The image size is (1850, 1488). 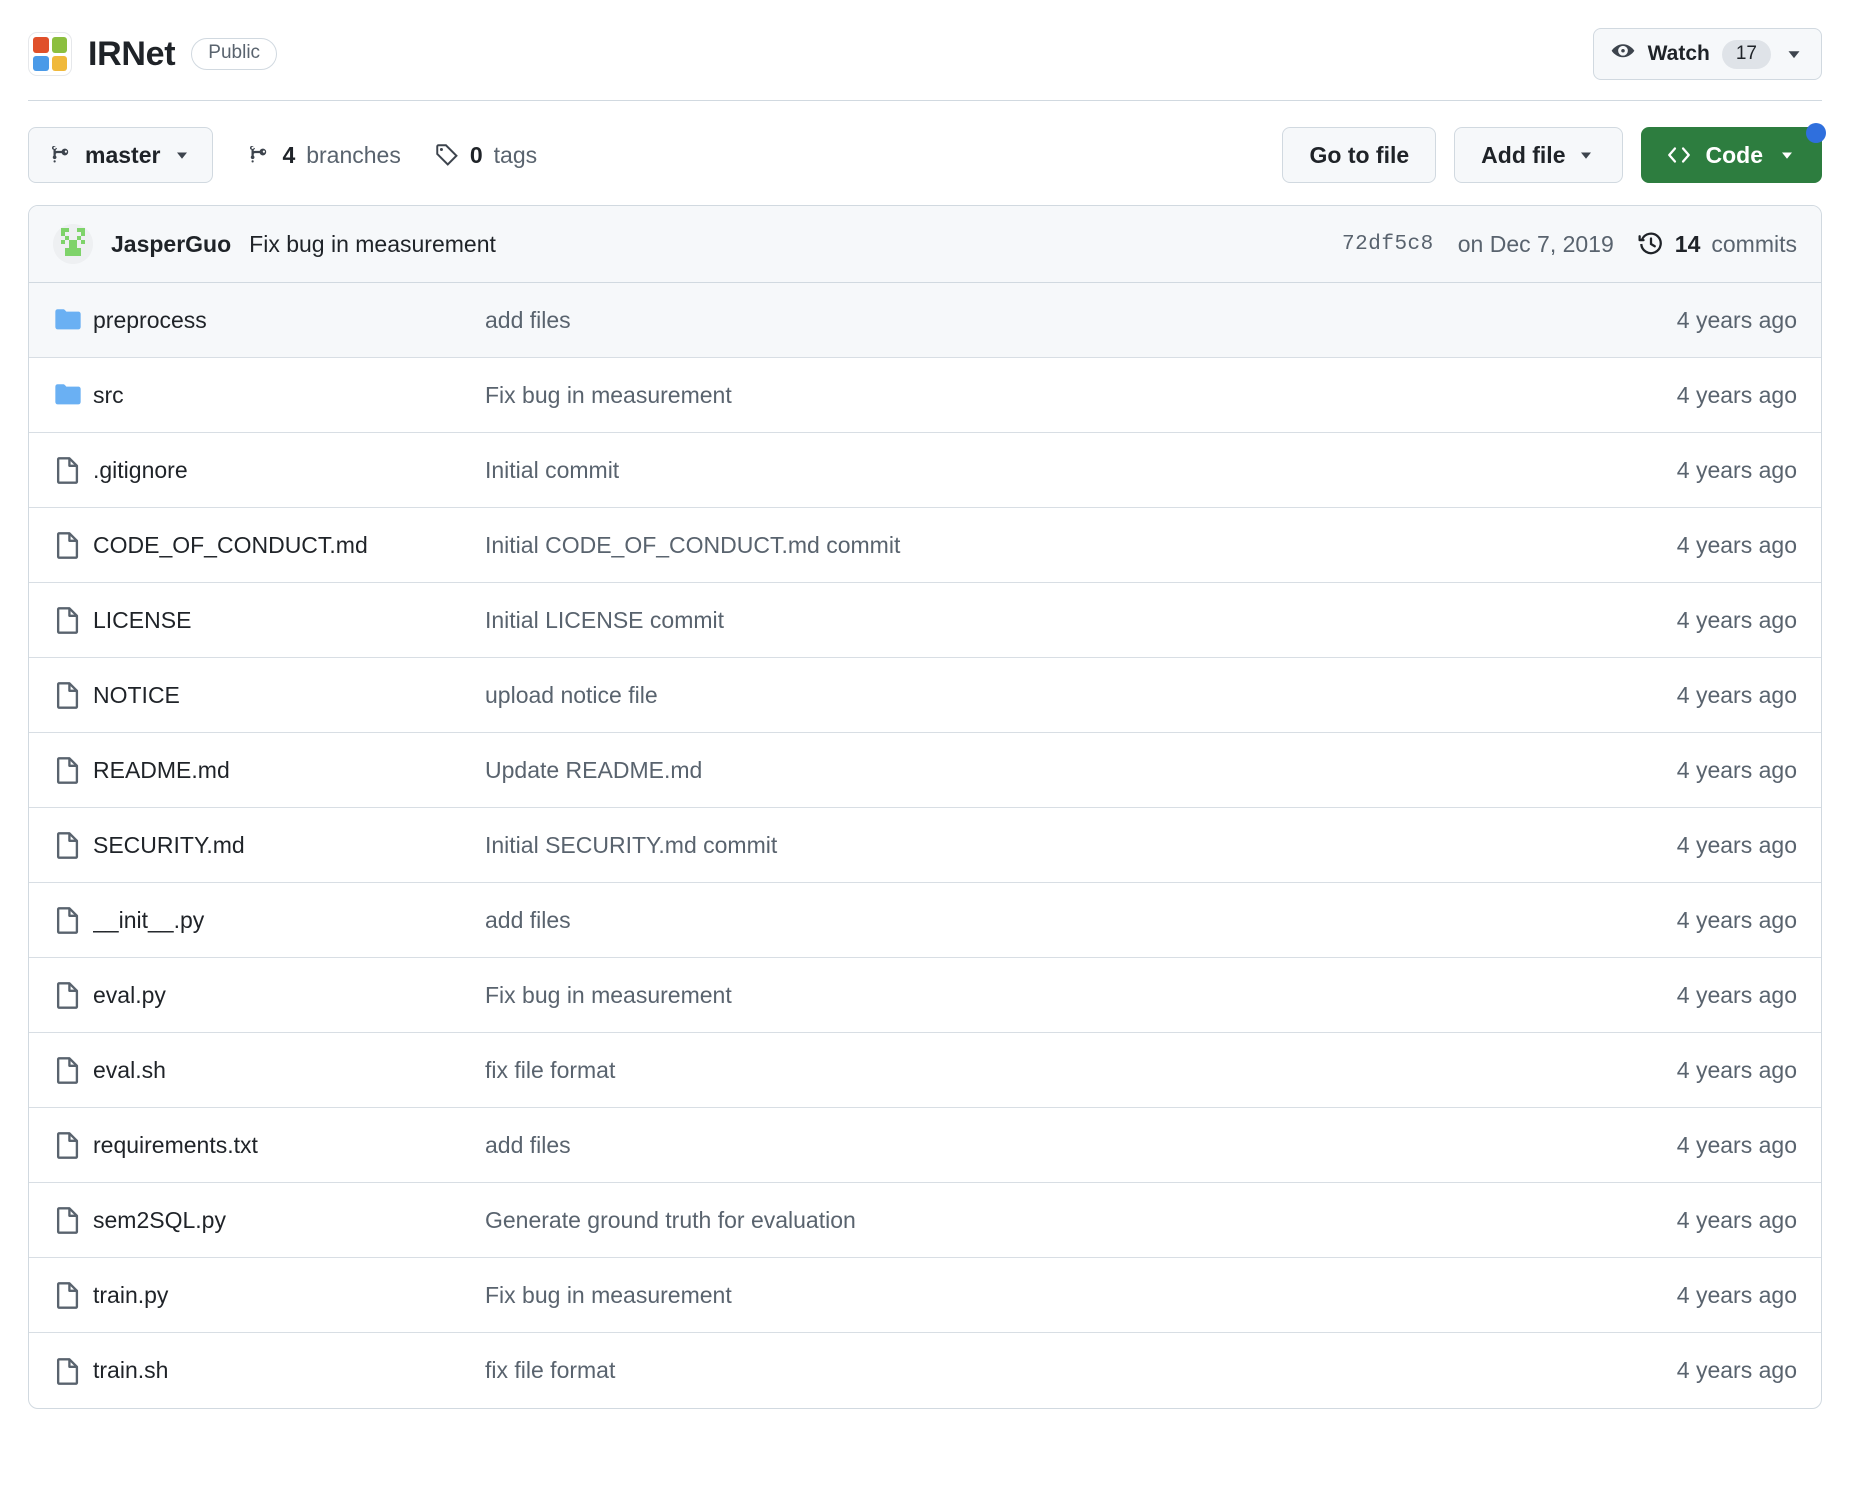 What do you see at coordinates (1011, 545) in the screenshot?
I see `file-commit-message: Initial CODE_OF_CONDUCT.md commit` at bounding box center [1011, 545].